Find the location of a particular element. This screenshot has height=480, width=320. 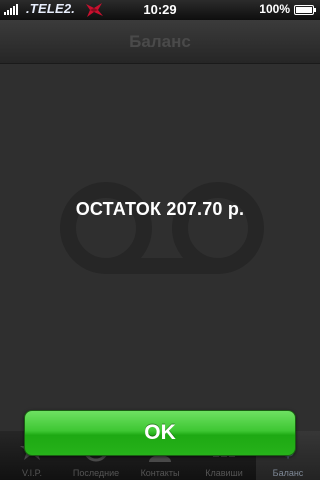

battery-icon is located at coordinates (305, 10).